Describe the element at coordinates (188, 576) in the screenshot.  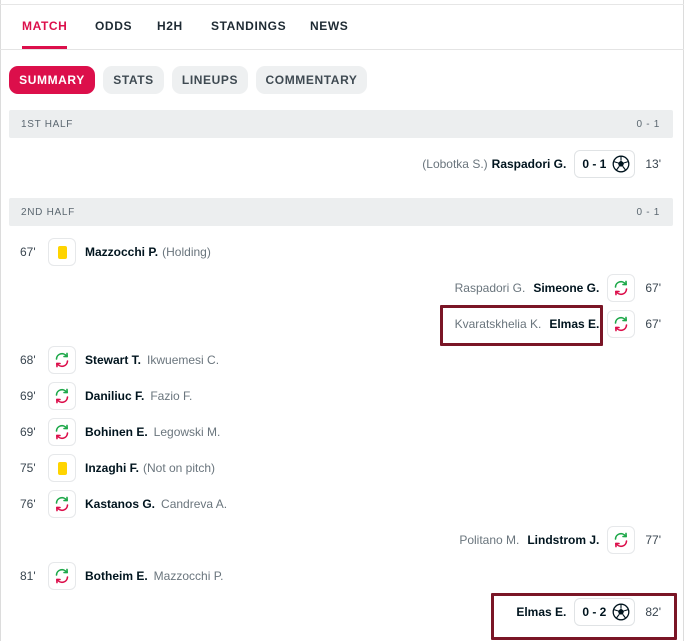
I see `player-out: Mazzocchi P.` at that location.